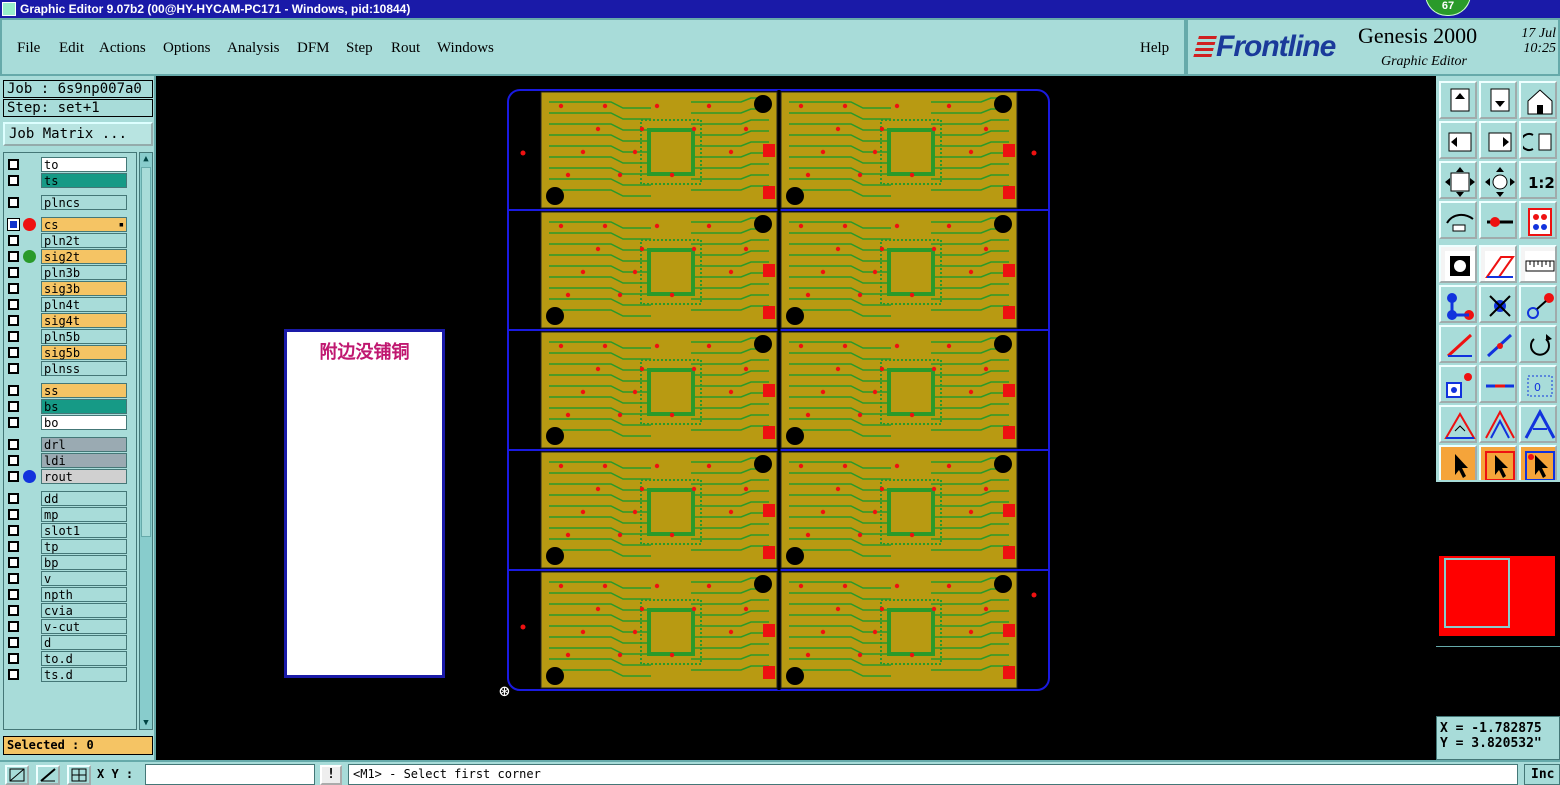 The height and width of the screenshot is (785, 1560). I want to click on layer-name: mp, so click(84, 514).